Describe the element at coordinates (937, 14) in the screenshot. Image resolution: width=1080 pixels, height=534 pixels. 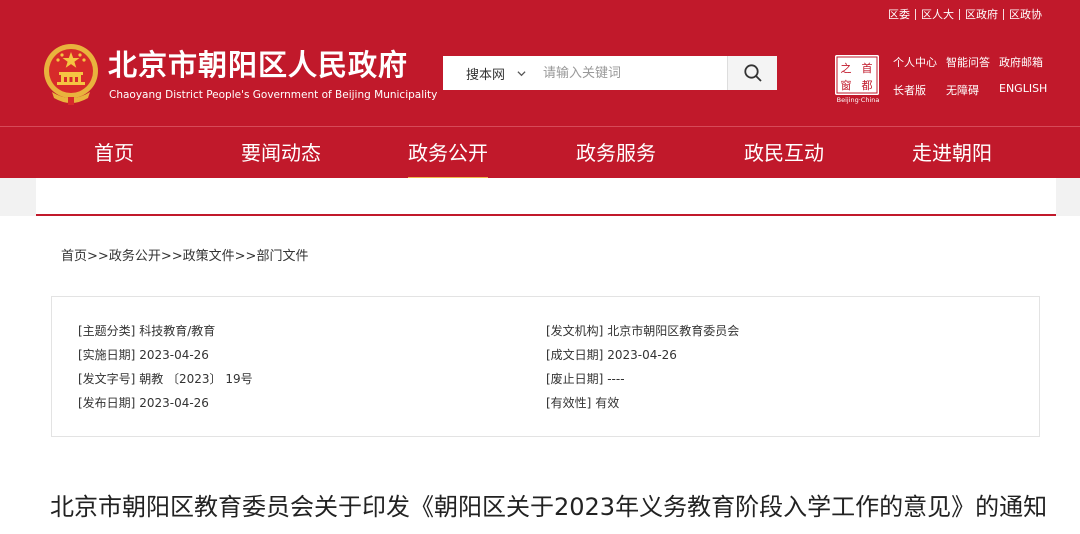
I see `top-link-district-congress: 区人大` at that location.